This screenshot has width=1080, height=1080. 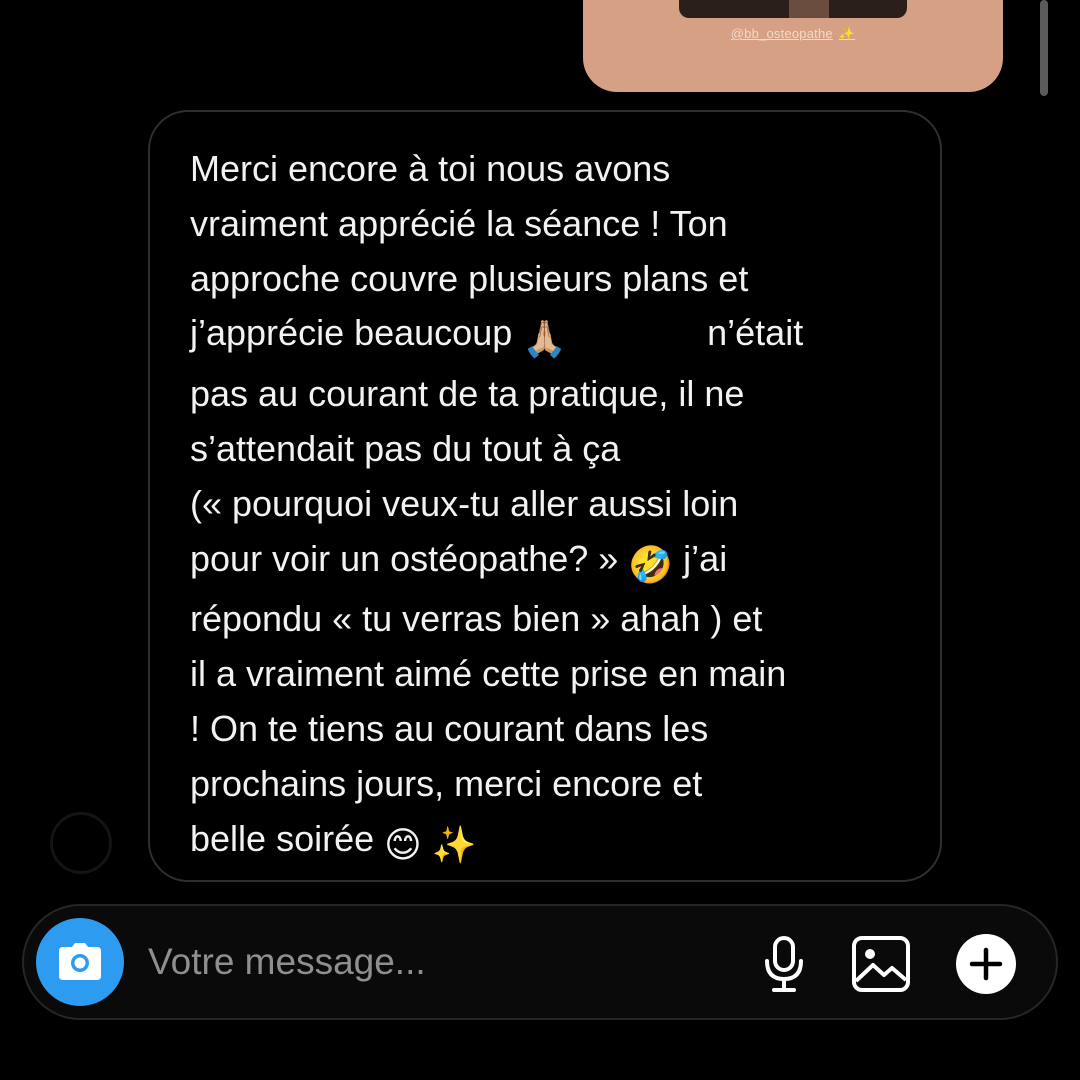 I want to click on story-thumbnail, so click(x=793, y=9).